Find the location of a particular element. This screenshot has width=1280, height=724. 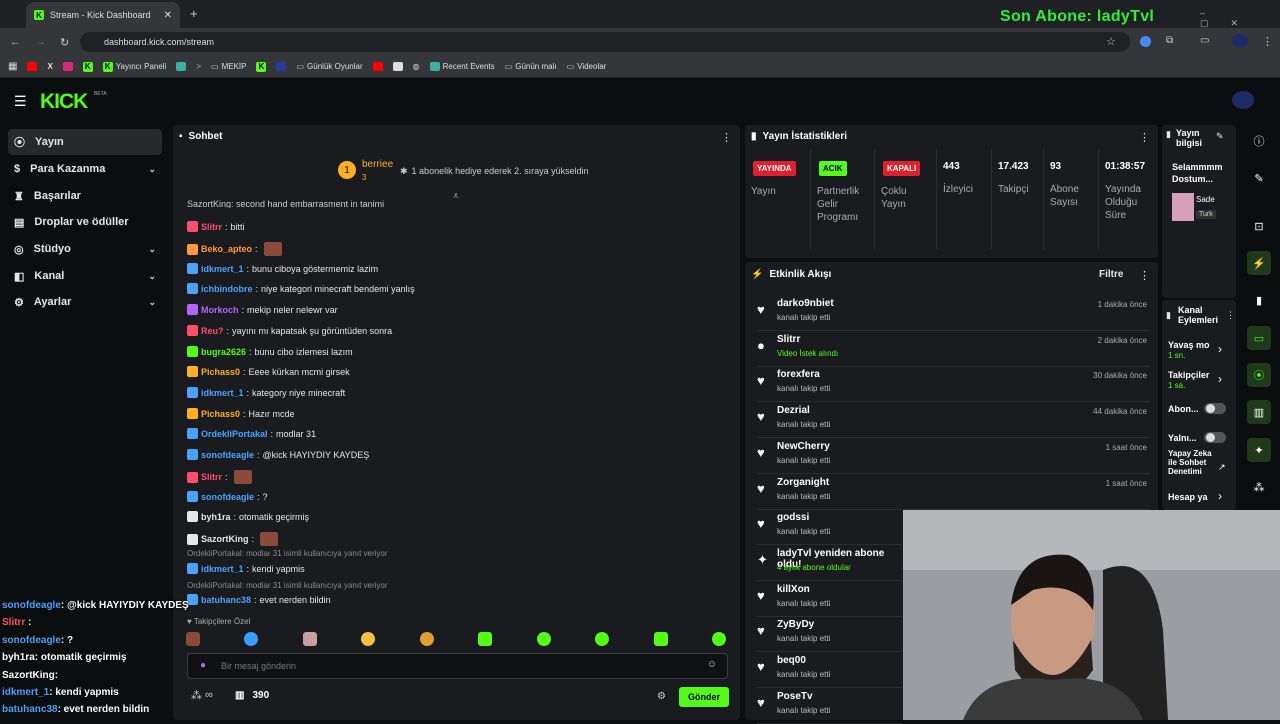

image-icon is located at coordinates (397, 66).